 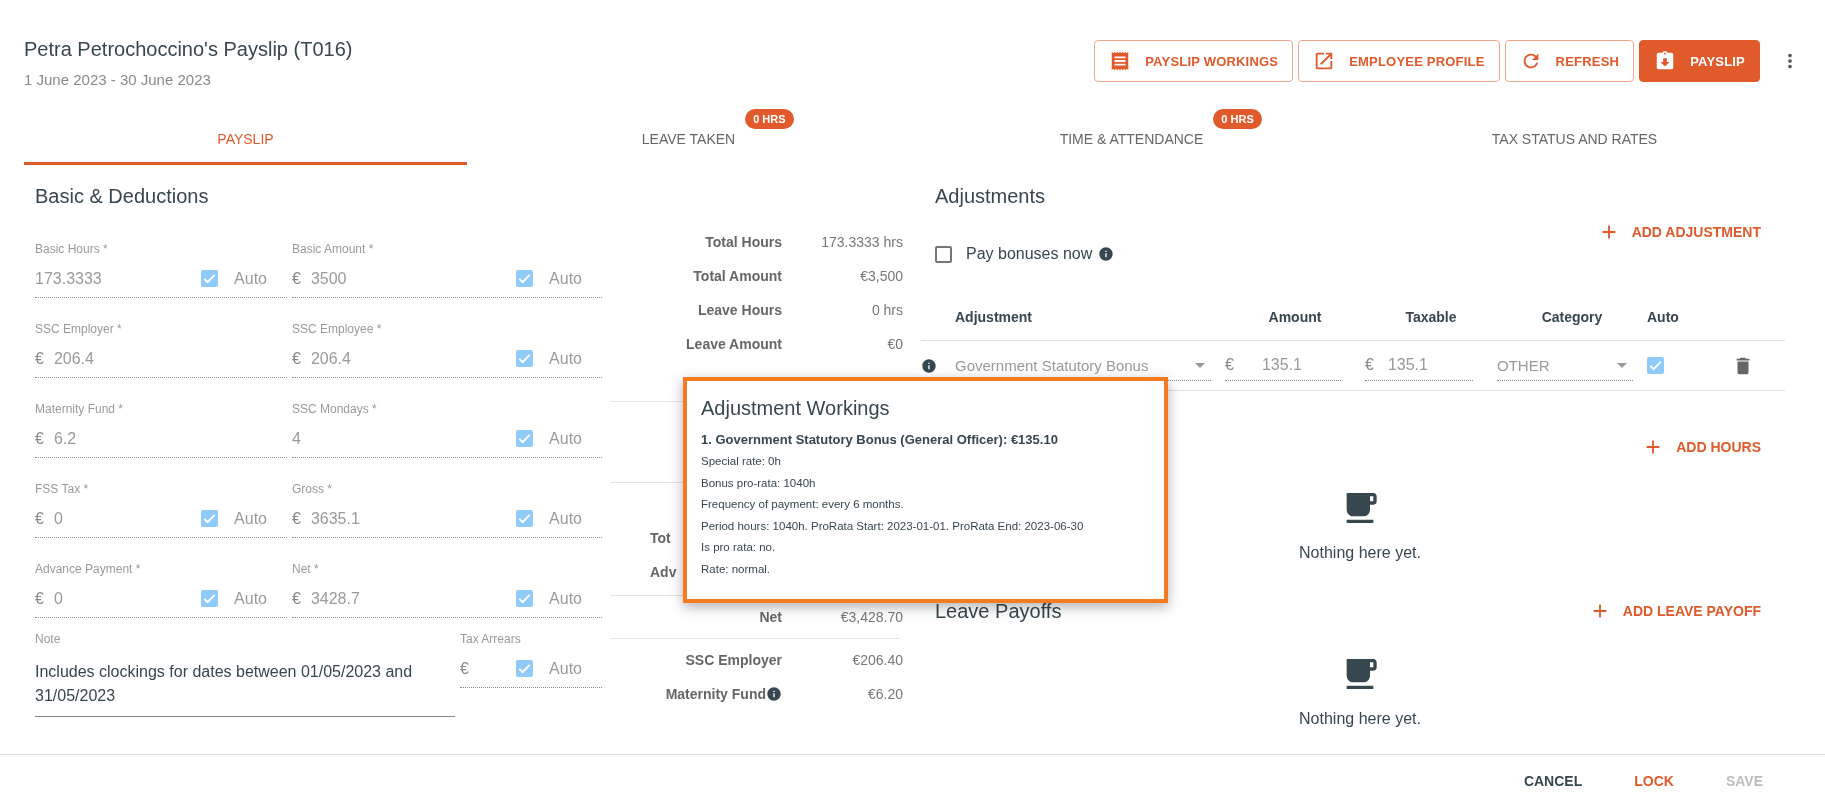 What do you see at coordinates (739, 547) in the screenshot?
I see `popup-line: Is pro rata: no.` at bounding box center [739, 547].